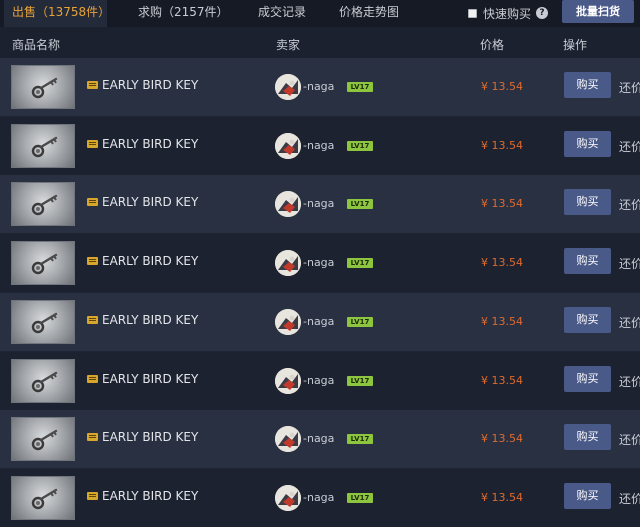  What do you see at coordinates (542, 13) in the screenshot?
I see `help-icon: ?` at bounding box center [542, 13].